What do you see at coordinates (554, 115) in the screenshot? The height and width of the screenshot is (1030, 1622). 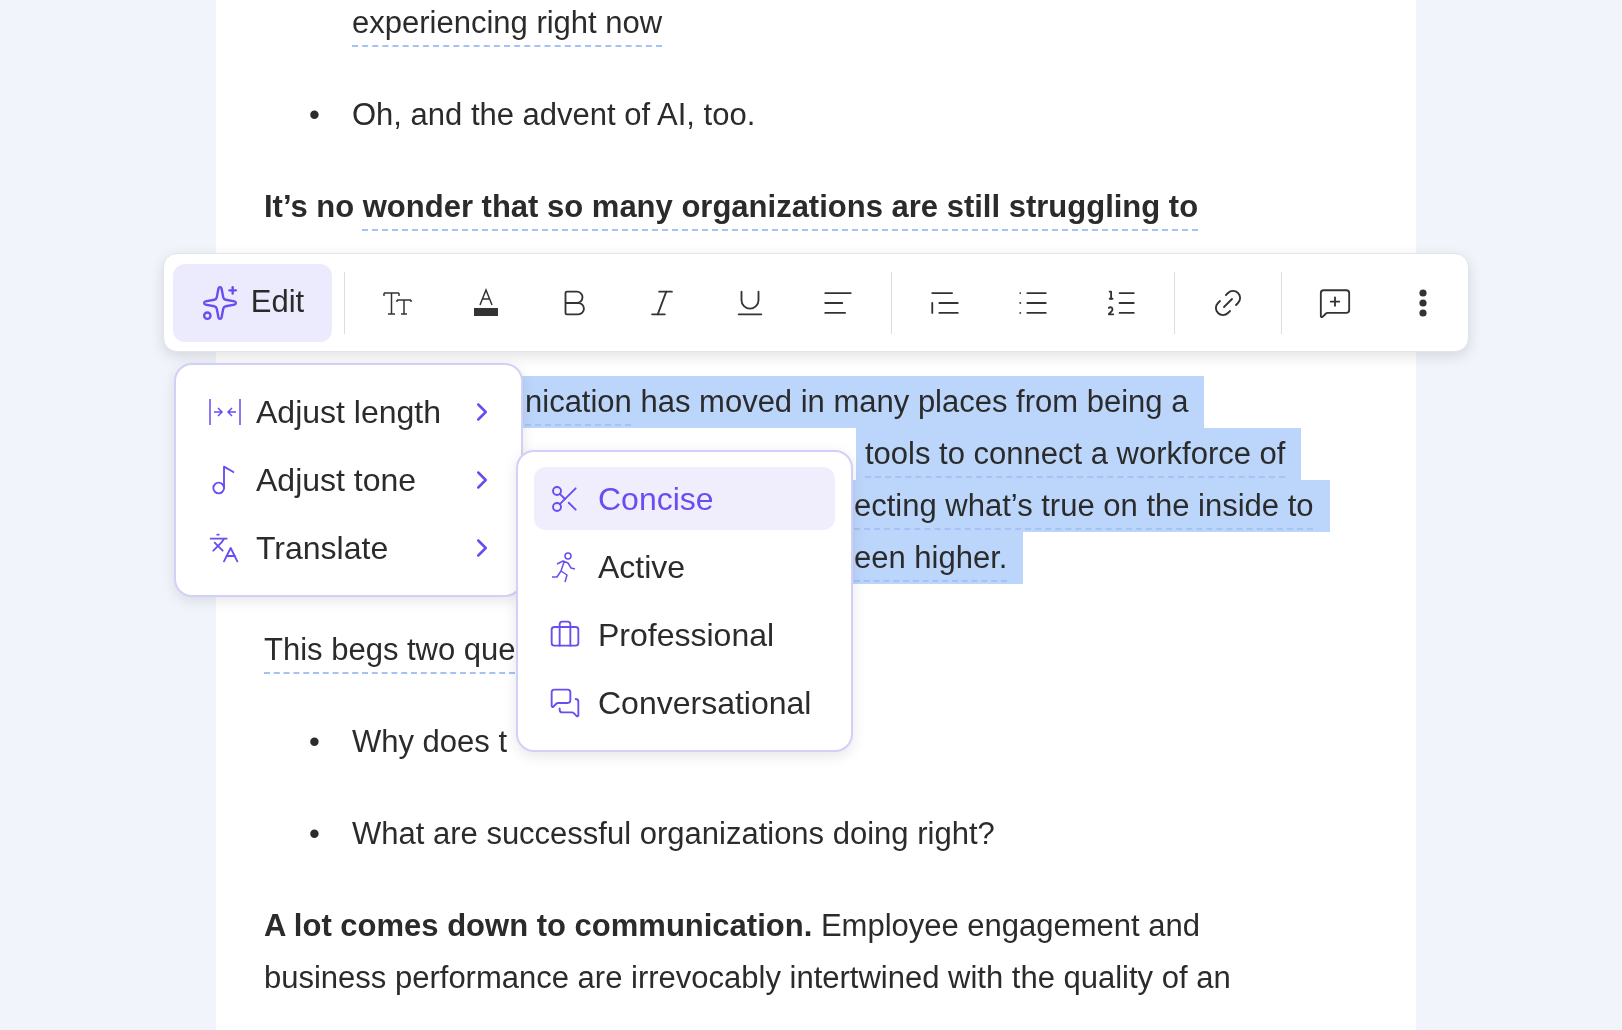 I see `document-text: Oh, and the advent of AI, too.` at bounding box center [554, 115].